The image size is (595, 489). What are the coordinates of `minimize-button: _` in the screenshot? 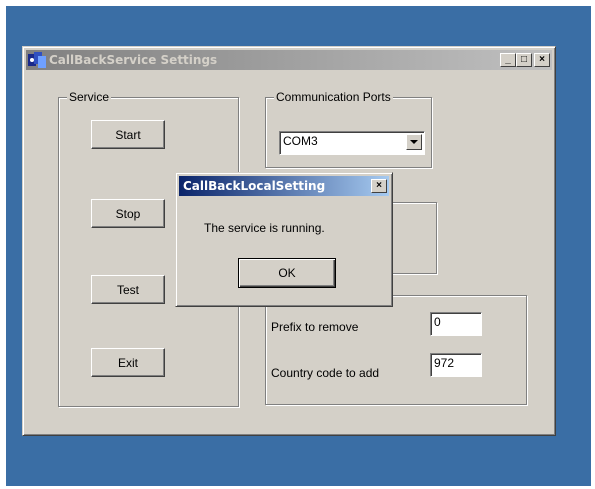 It's located at (508, 60).